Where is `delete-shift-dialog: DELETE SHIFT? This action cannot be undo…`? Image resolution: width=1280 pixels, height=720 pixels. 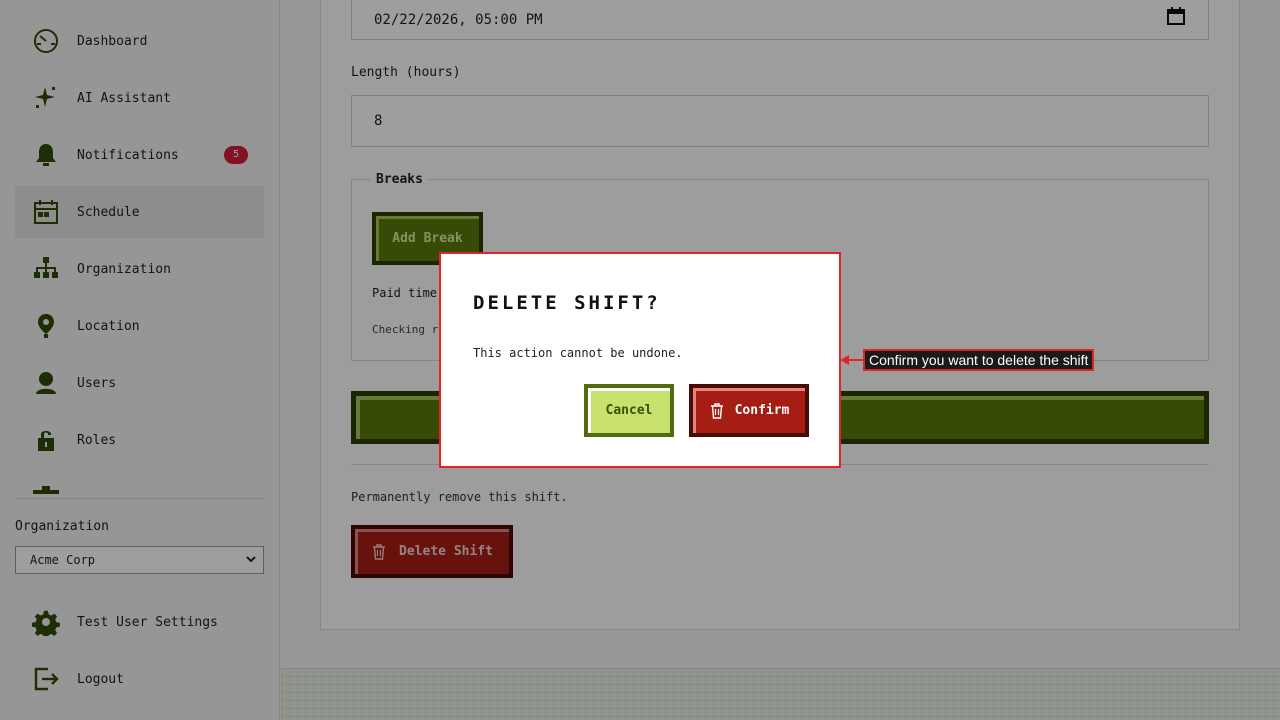 delete-shift-dialog: DELETE SHIFT? This action cannot be undo… is located at coordinates (640, 360).